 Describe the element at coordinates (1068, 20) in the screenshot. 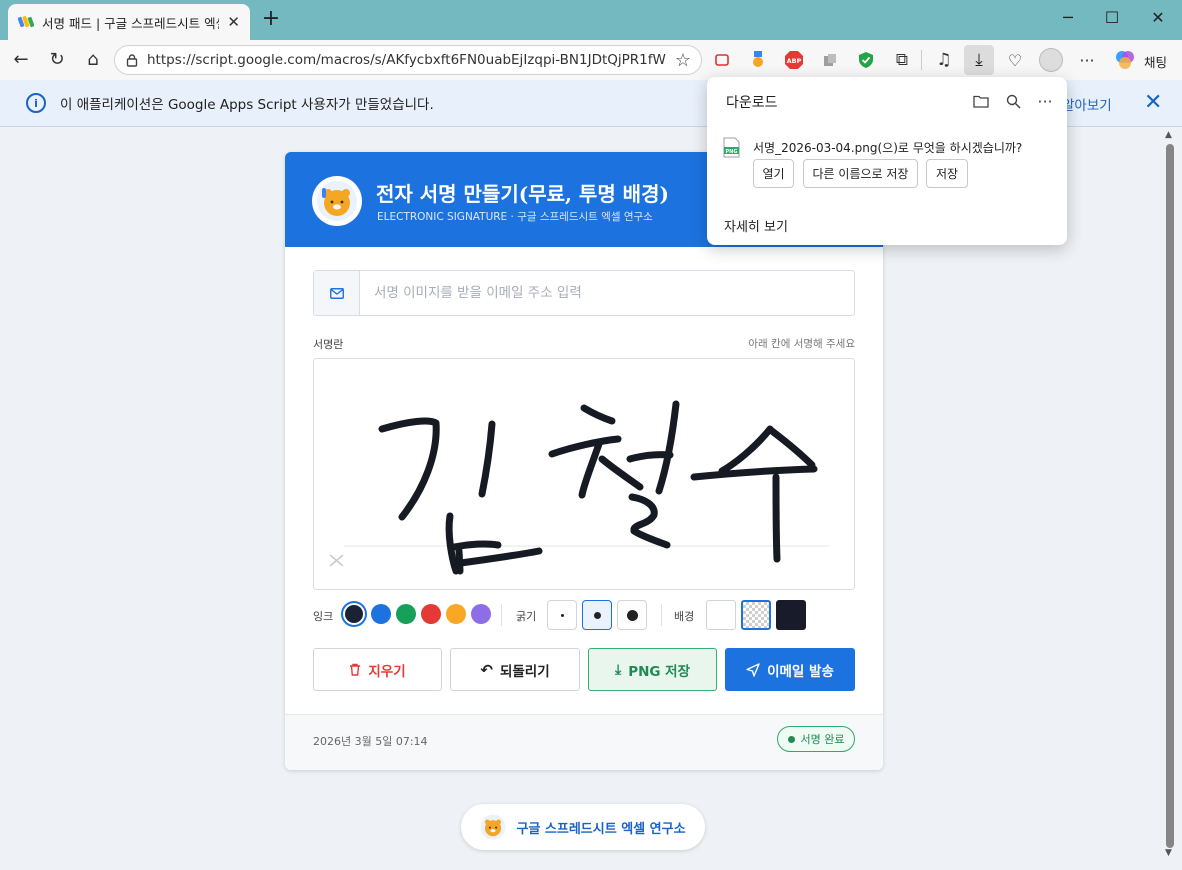

I see `minimize-button: ─` at that location.